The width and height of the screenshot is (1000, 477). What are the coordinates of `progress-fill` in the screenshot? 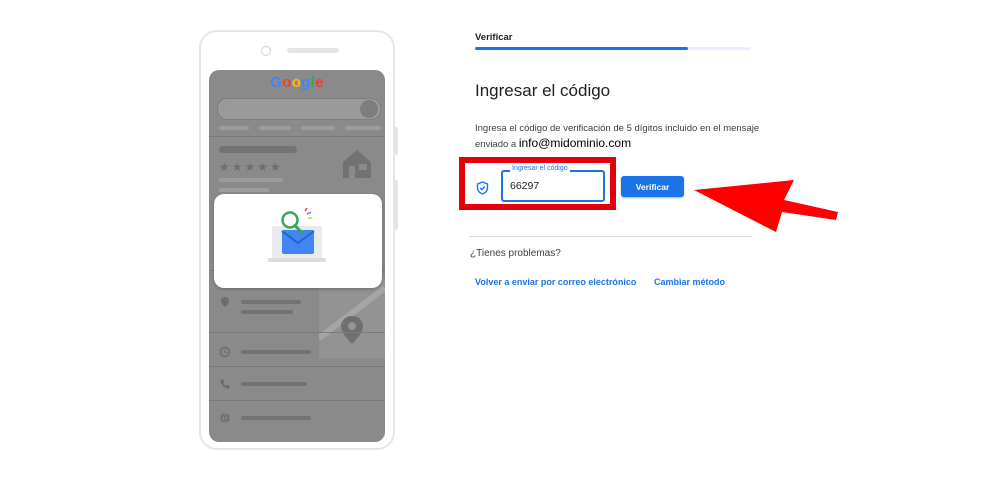 It's located at (581, 48).